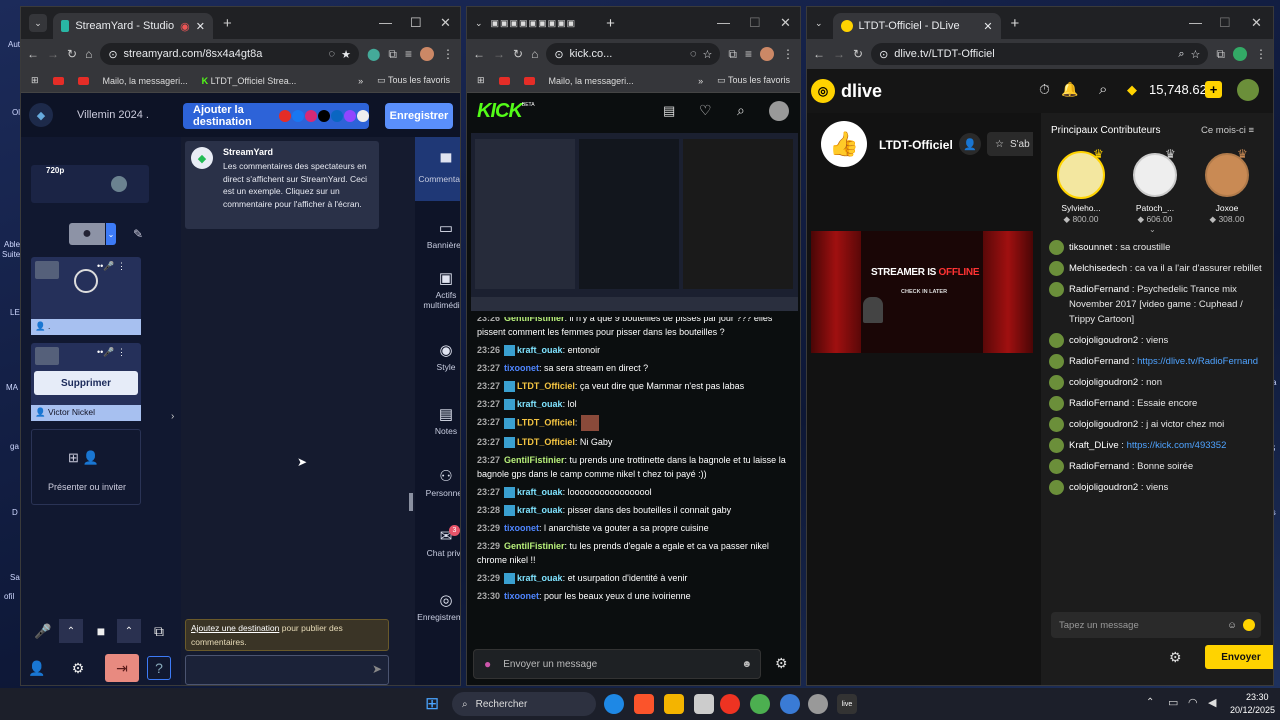 This screenshot has height=720, width=1280. Describe the element at coordinates (479, 23) in the screenshot. I see `tab-search-icon: ⌄` at that location.